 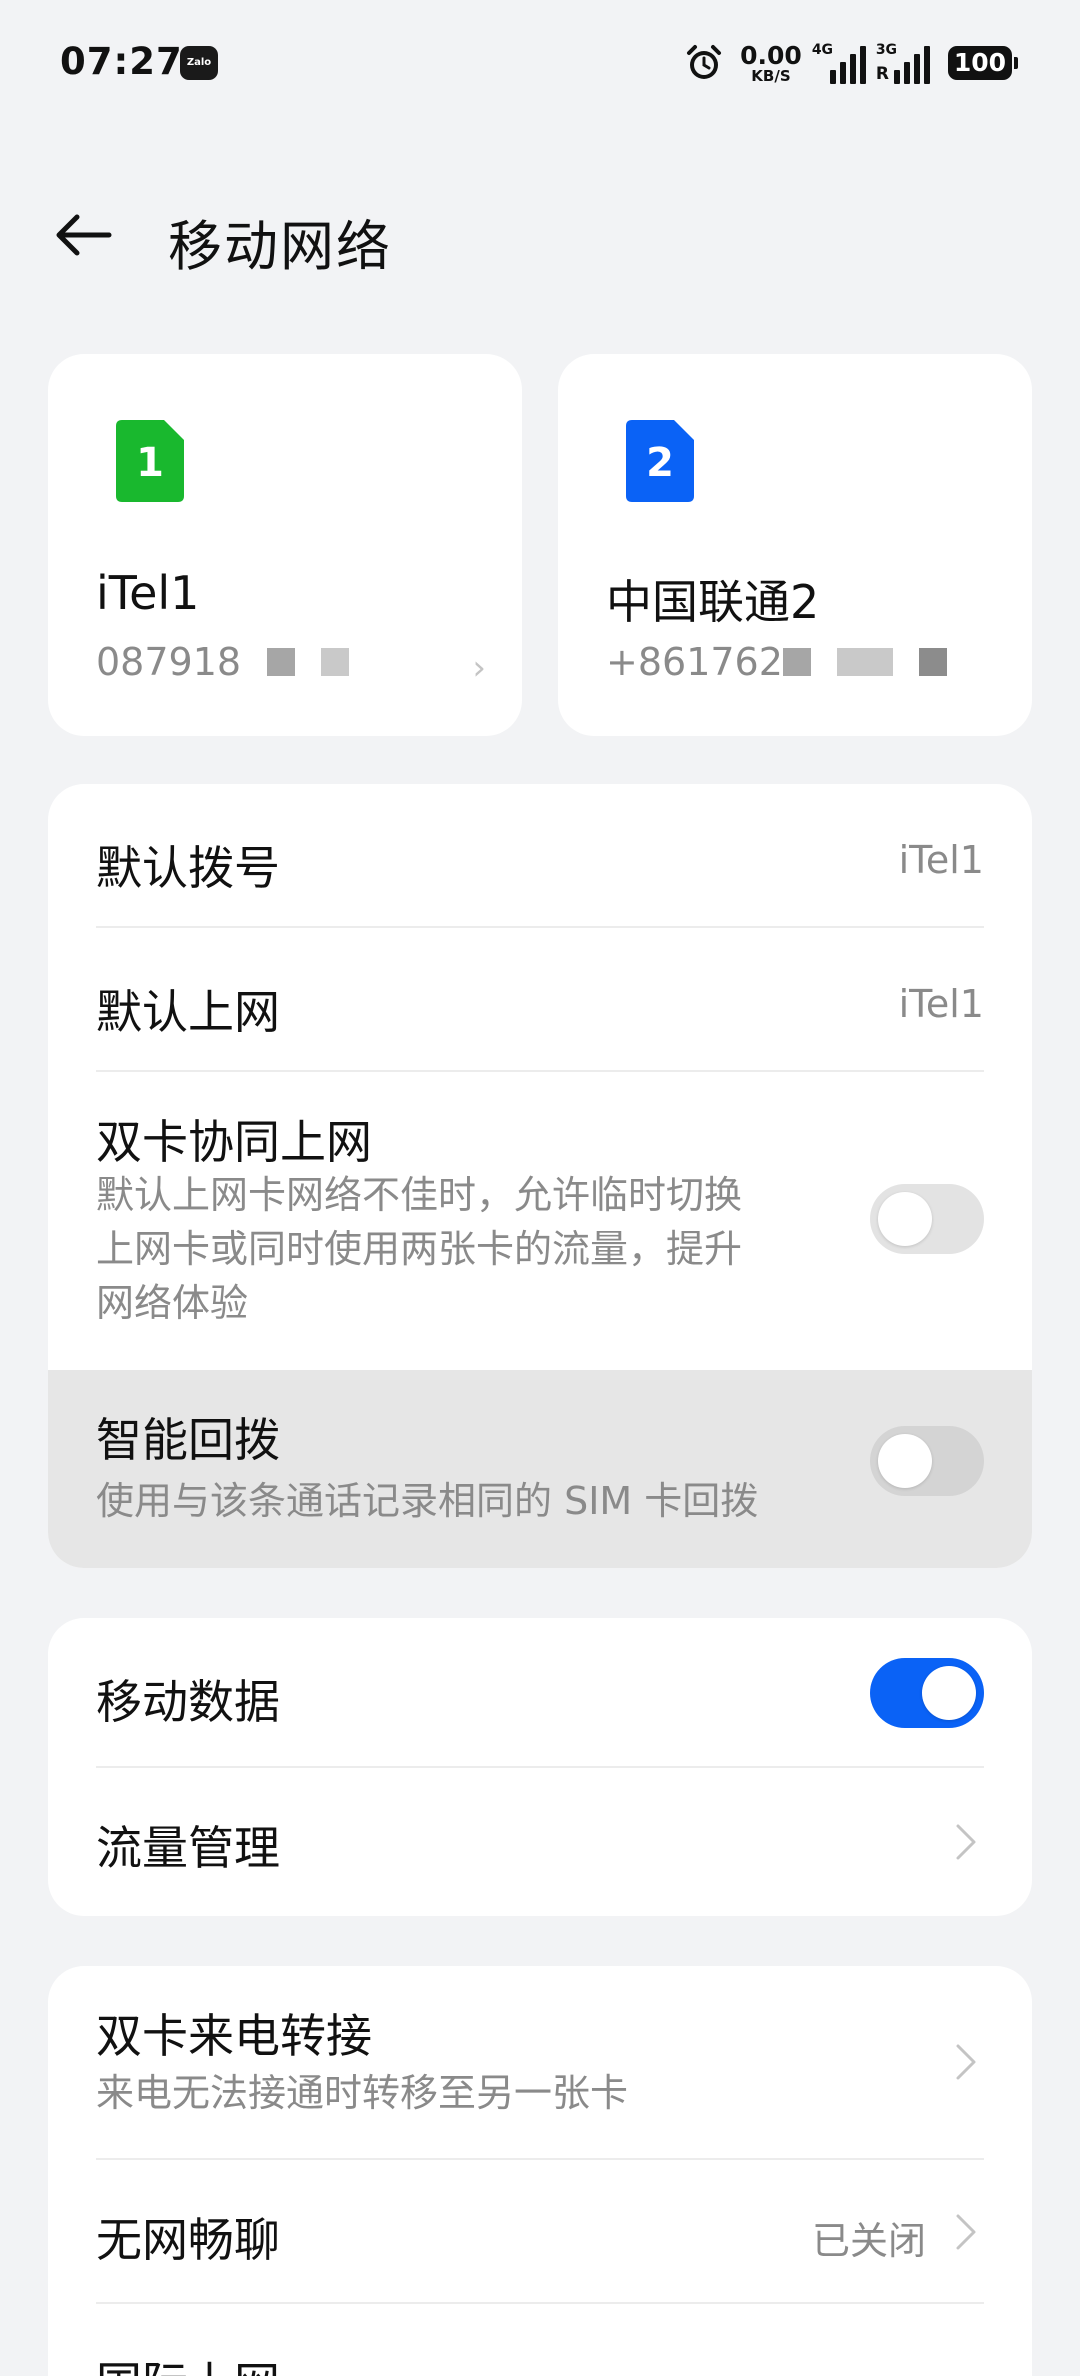 What do you see at coordinates (540, 1469) in the screenshot?
I see `smart-callback-row: 智能回拨 使用与该条通话记录相同的 SIM 卡回拨` at bounding box center [540, 1469].